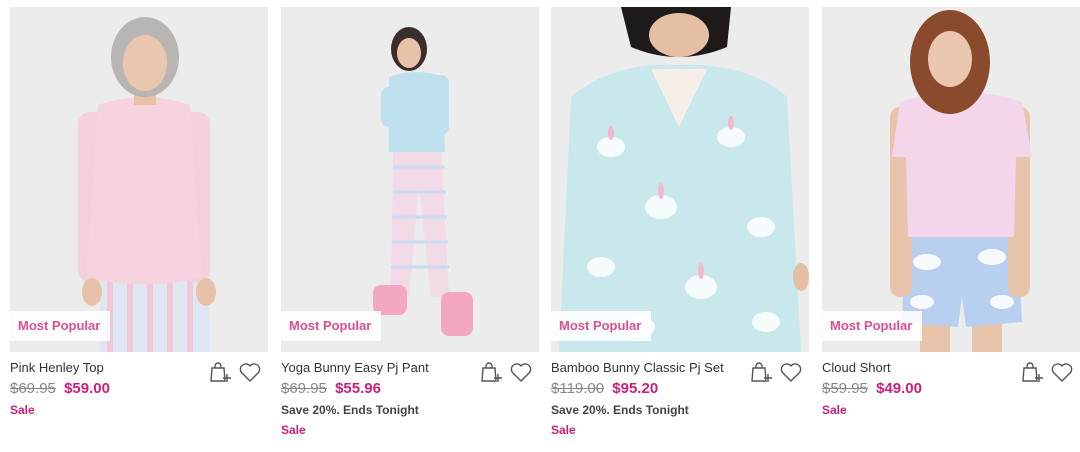 The width and height of the screenshot is (1080, 452). Describe the element at coordinates (899, 388) in the screenshot. I see `sale-price: $49.00` at that location.